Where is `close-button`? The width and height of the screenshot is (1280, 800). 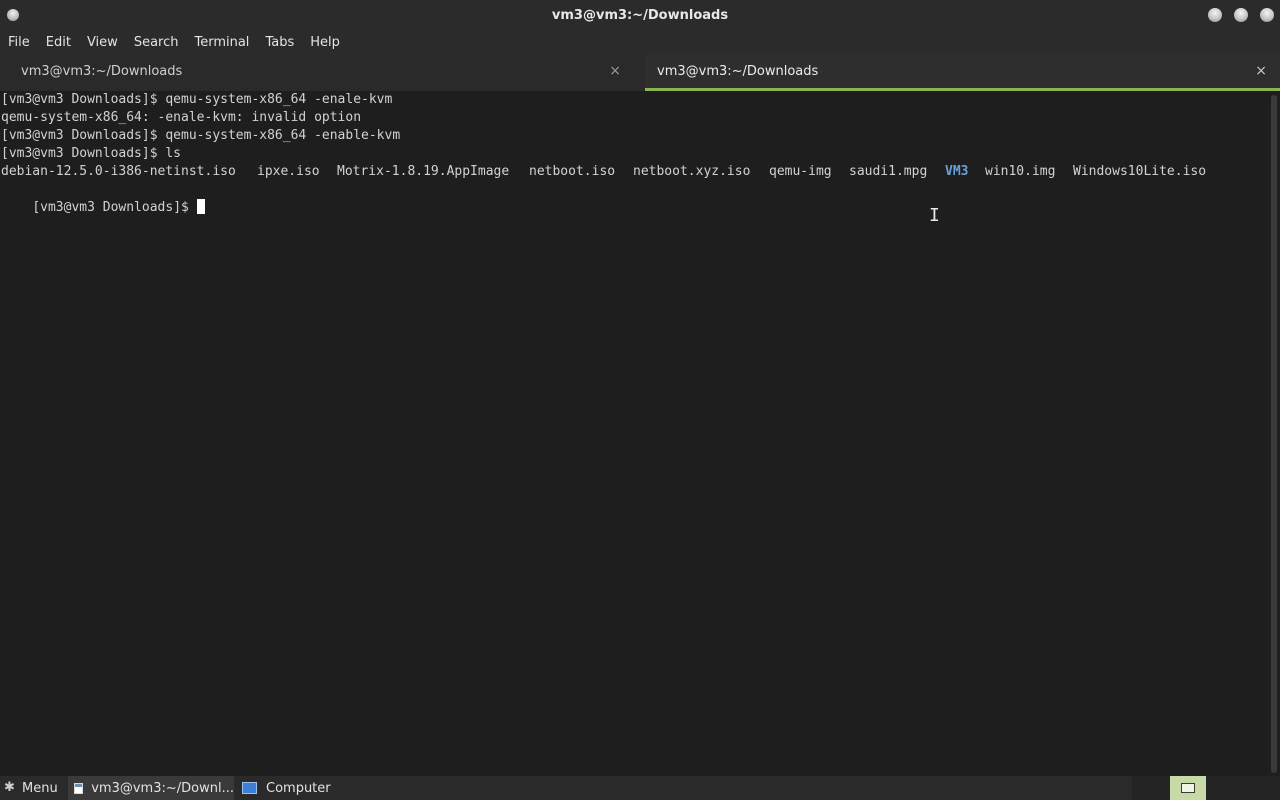
close-button is located at coordinates (1267, 15).